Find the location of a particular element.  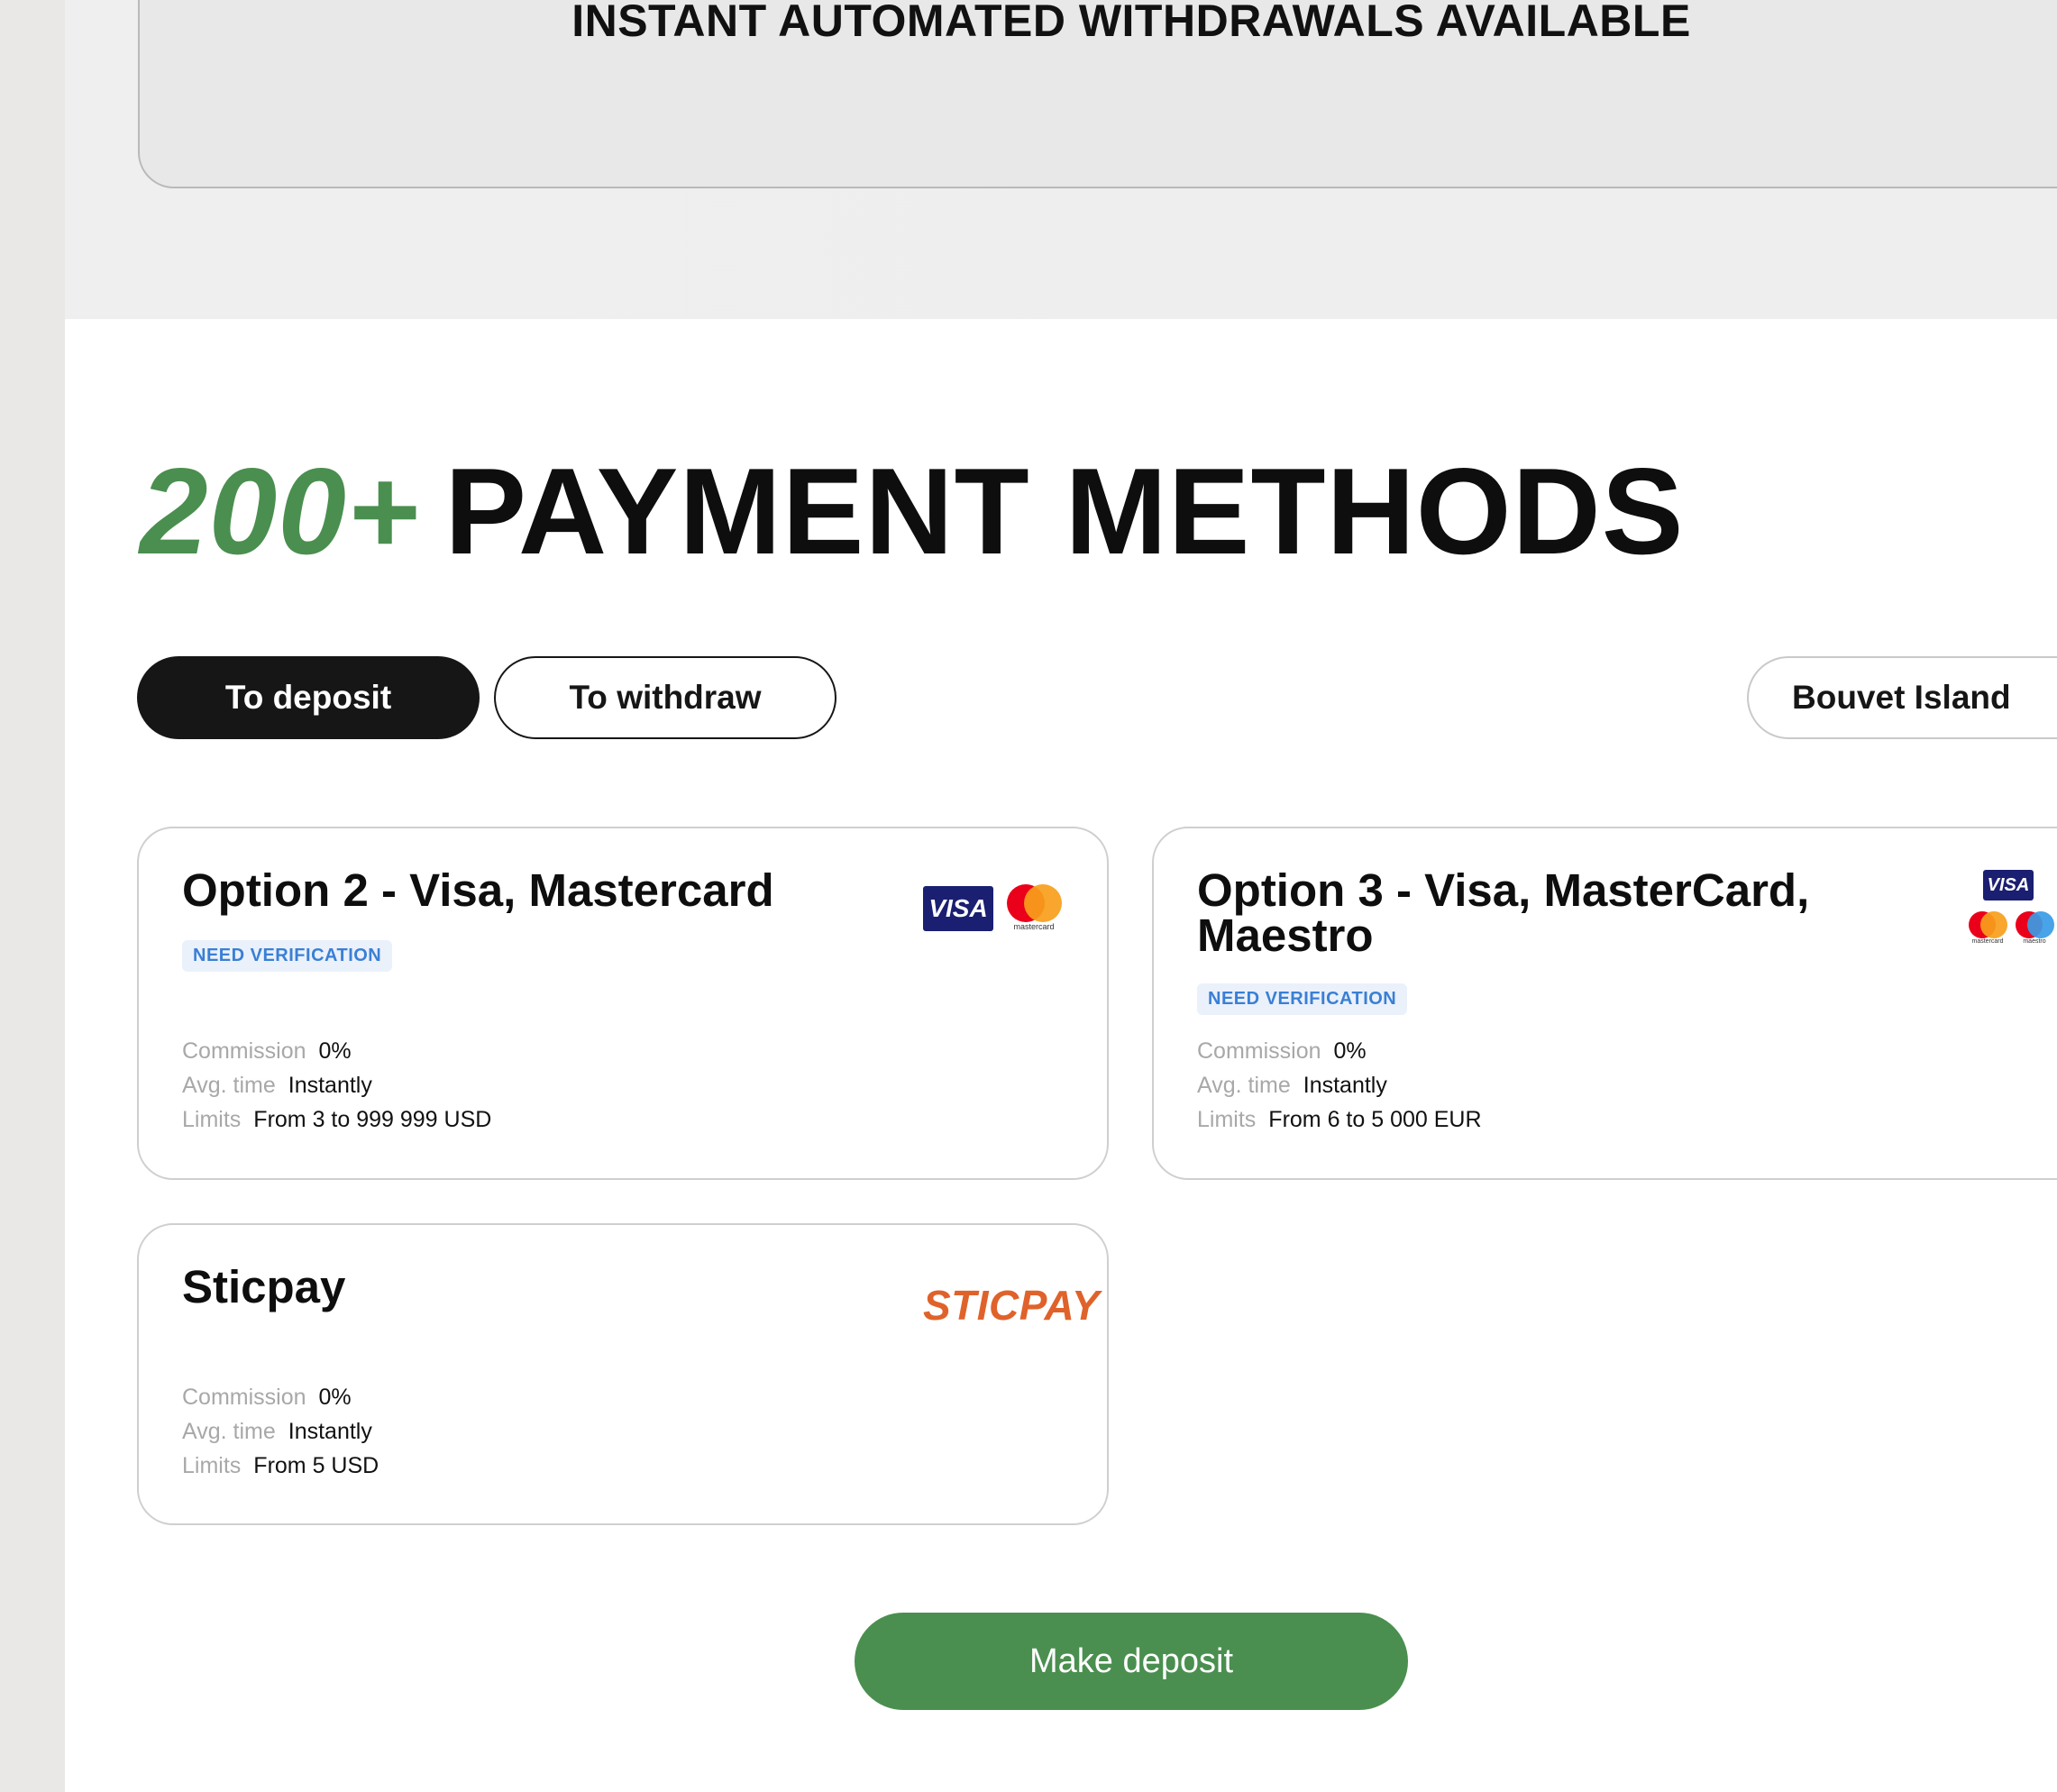

tab-to-withdraw: To withdraw is located at coordinates (666, 697).